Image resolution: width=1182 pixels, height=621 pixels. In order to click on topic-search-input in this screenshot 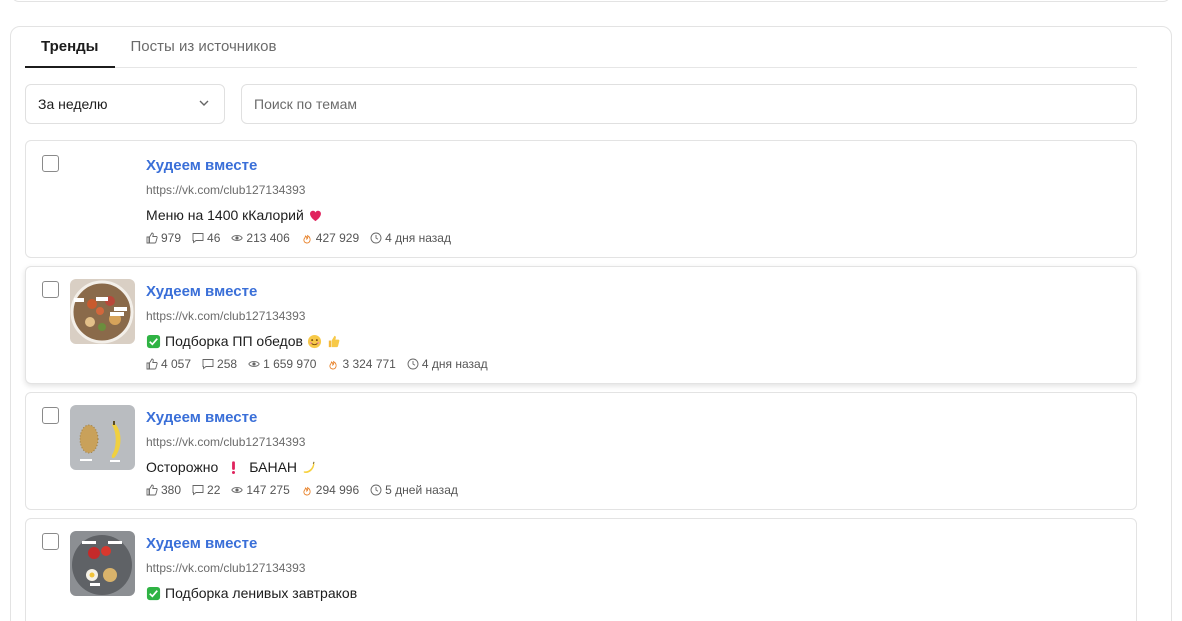, I will do `click(689, 104)`.